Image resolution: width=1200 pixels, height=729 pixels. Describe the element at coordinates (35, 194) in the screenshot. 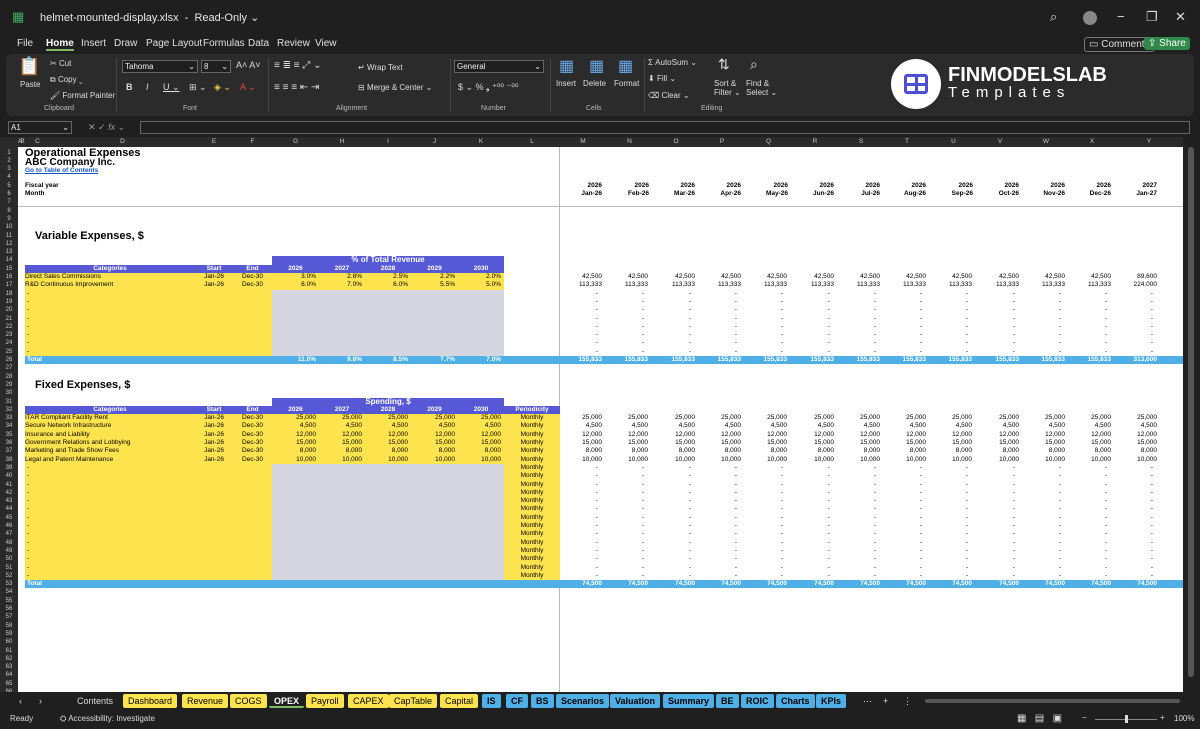

I see `month-label: Month` at that location.